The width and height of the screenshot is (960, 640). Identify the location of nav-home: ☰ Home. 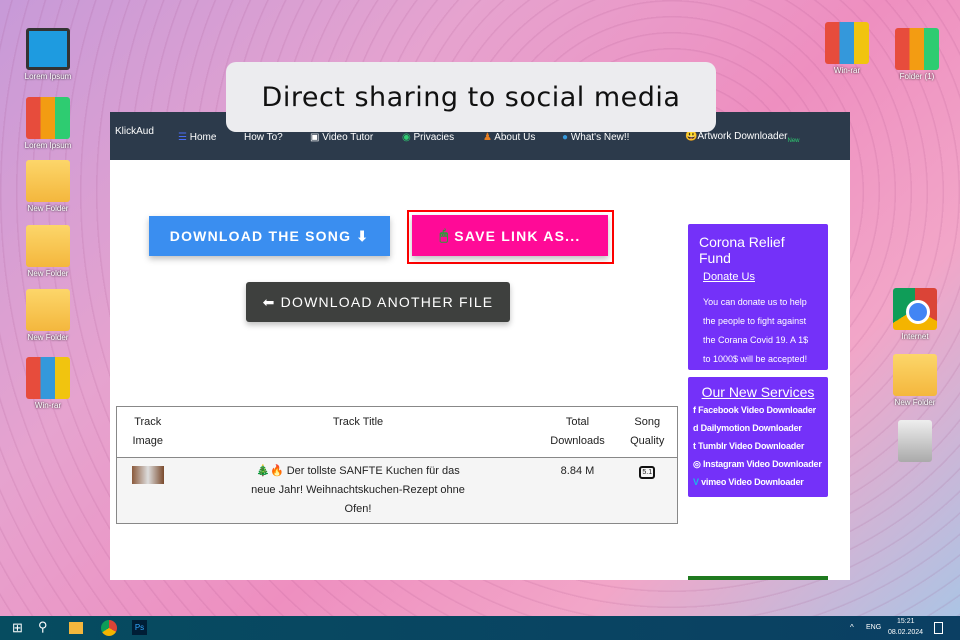
(197, 137).